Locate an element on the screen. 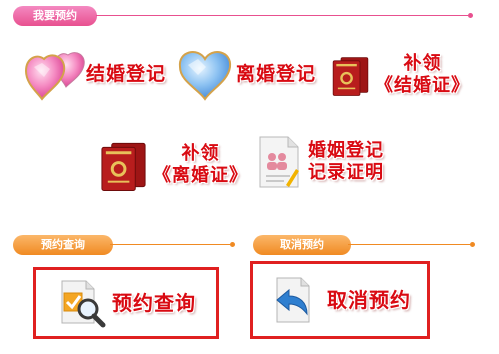 This screenshot has height=354, width=499. section-title-cancel: 取消预约 is located at coordinates (302, 244).